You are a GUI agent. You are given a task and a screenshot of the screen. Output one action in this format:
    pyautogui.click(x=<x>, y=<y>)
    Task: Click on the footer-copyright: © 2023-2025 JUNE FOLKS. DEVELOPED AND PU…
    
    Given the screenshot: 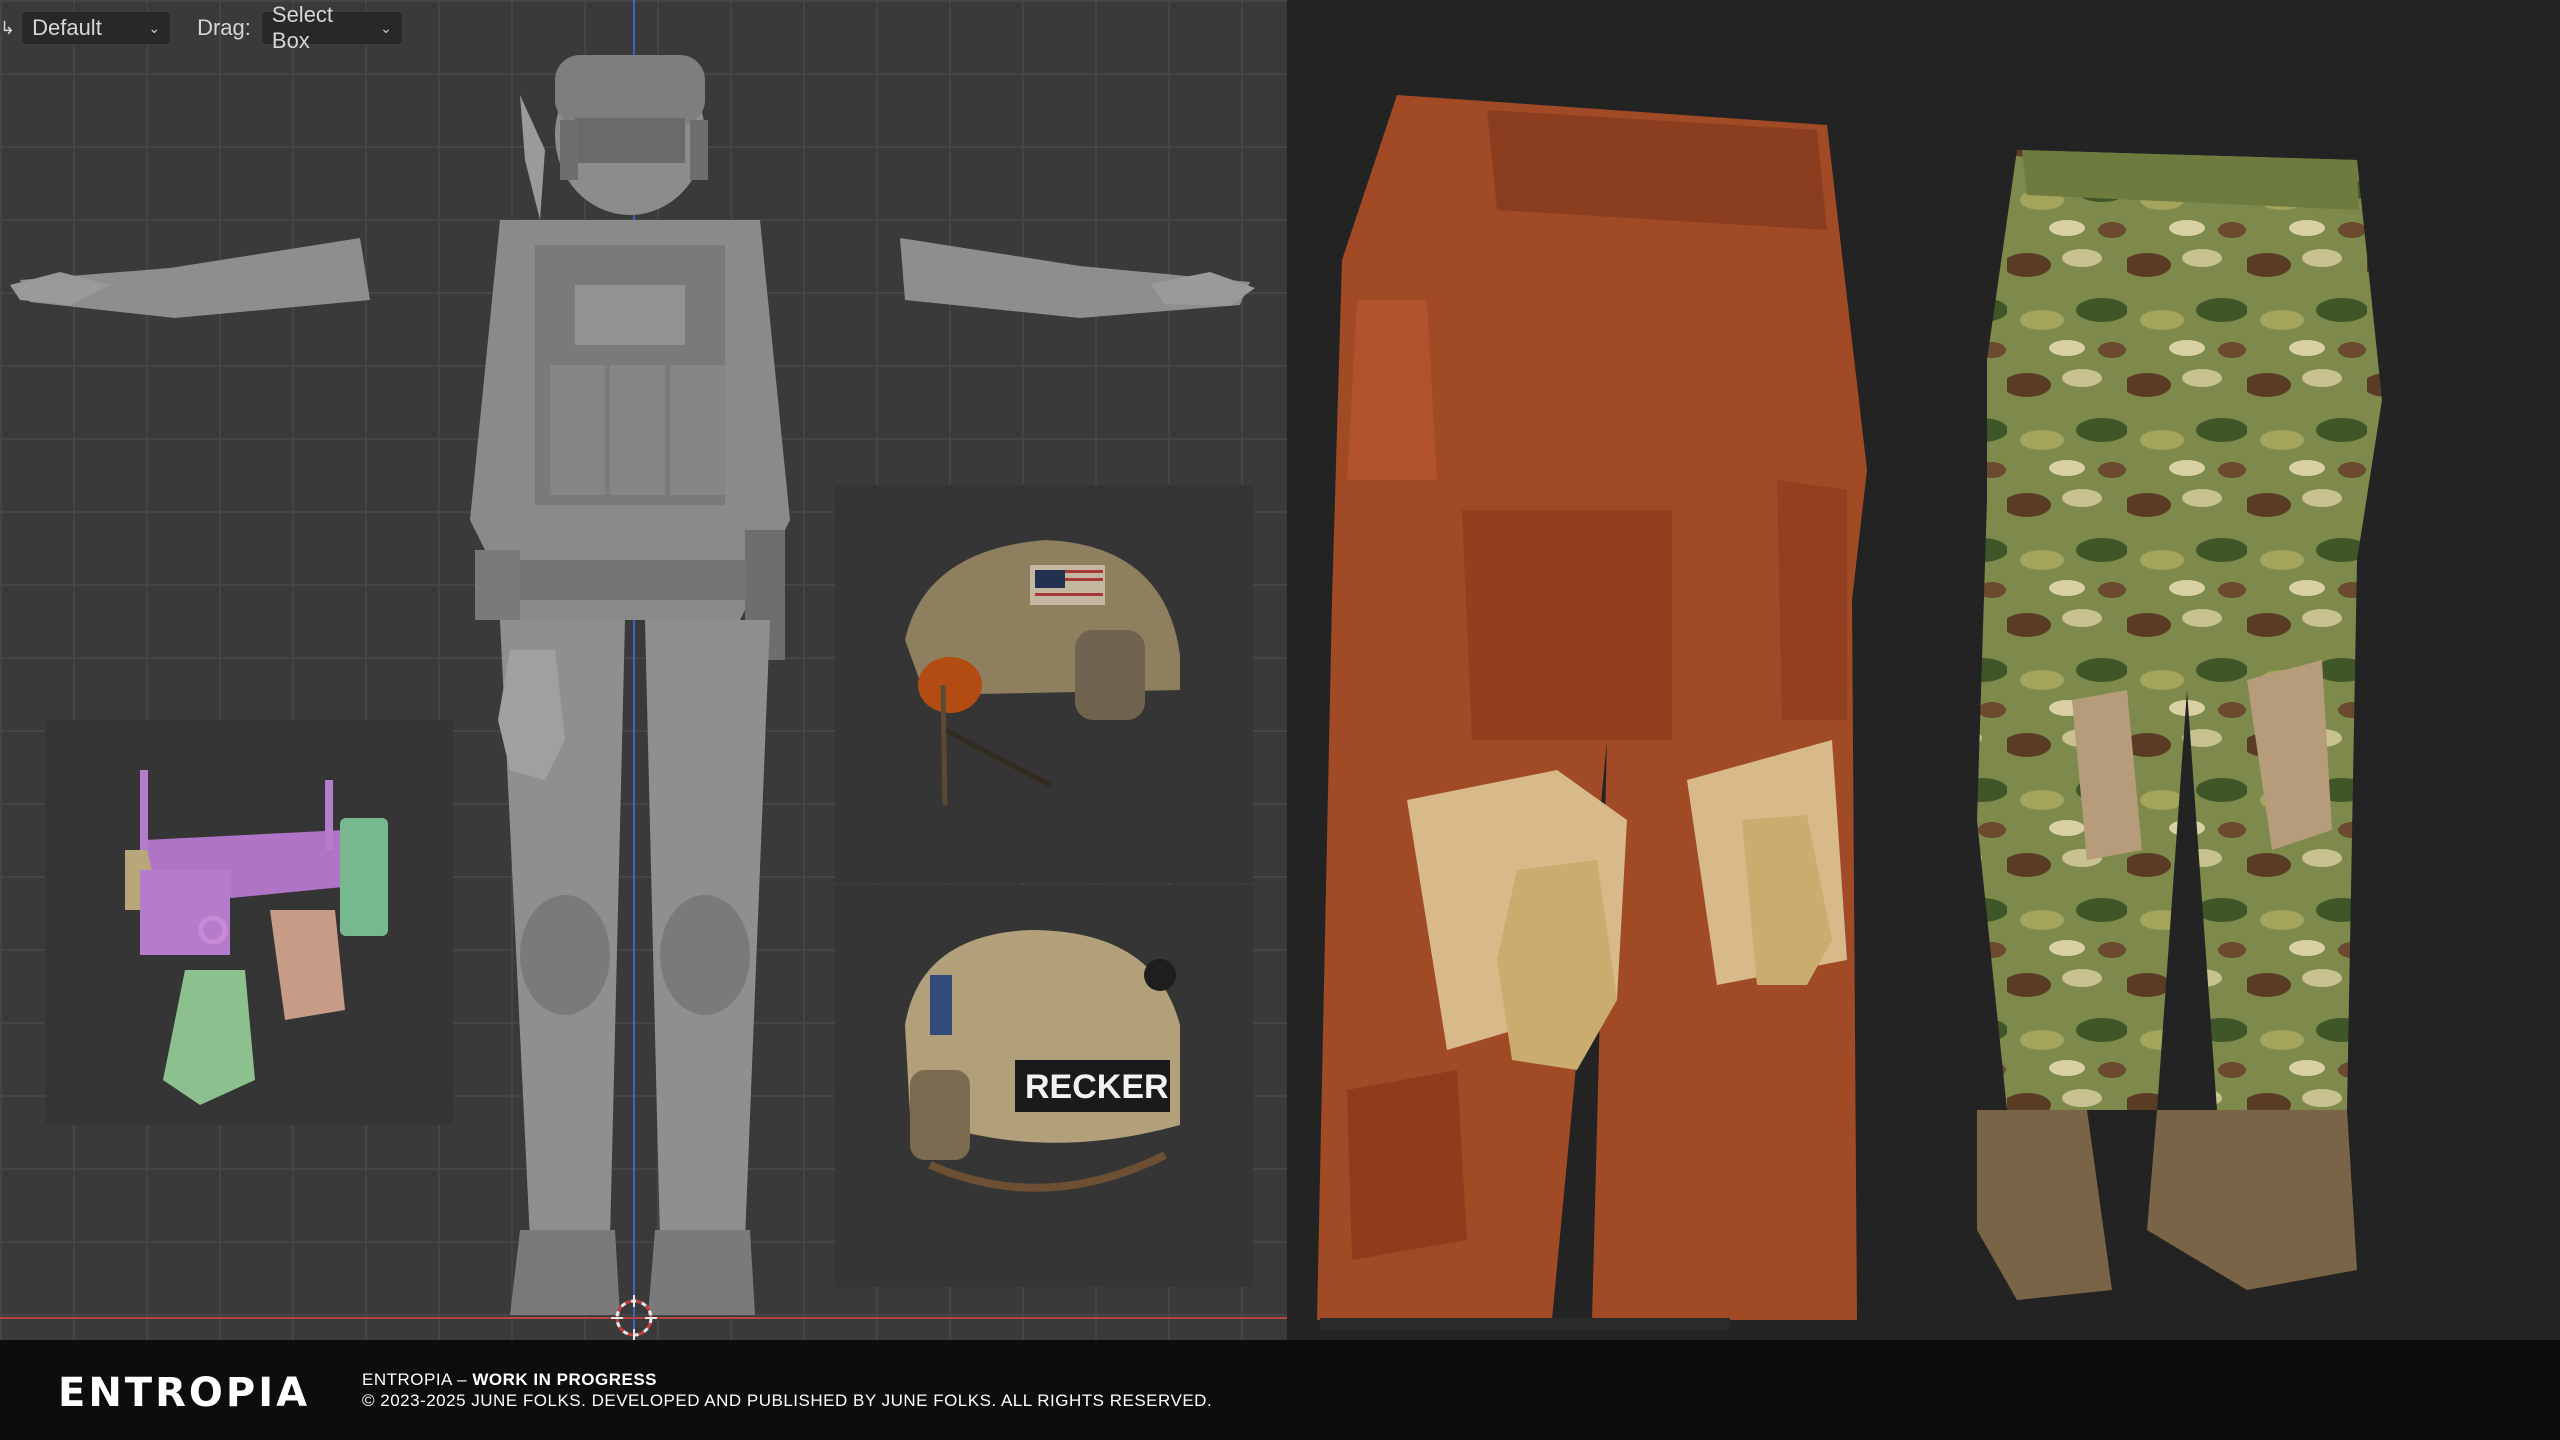 What is the action you would take?
    pyautogui.click(x=787, y=1400)
    